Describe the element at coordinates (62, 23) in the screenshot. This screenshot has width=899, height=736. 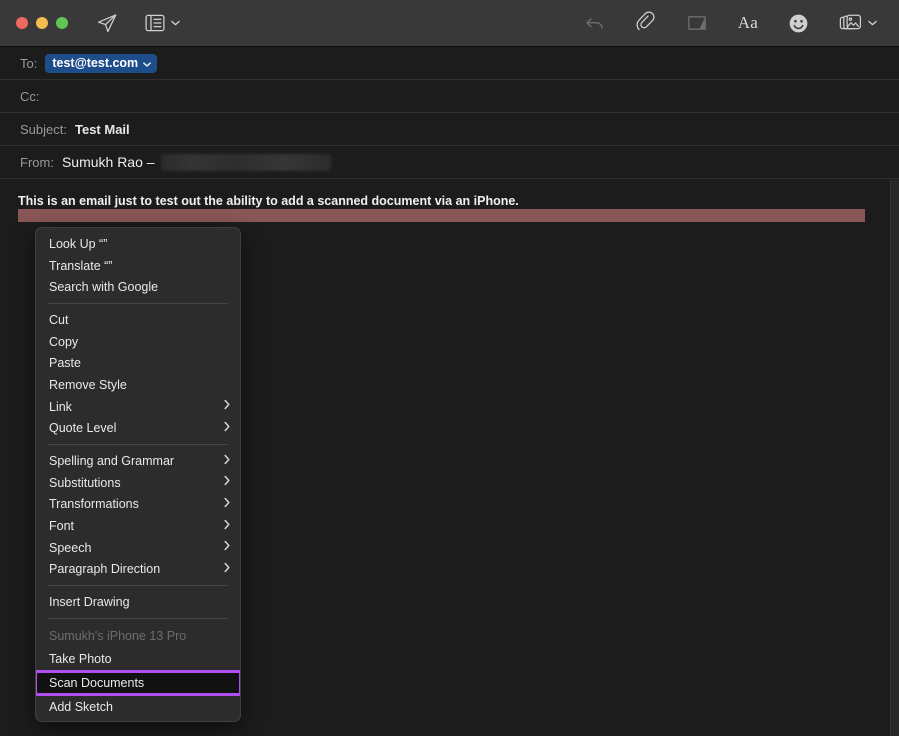
I see `zoom-button` at that location.